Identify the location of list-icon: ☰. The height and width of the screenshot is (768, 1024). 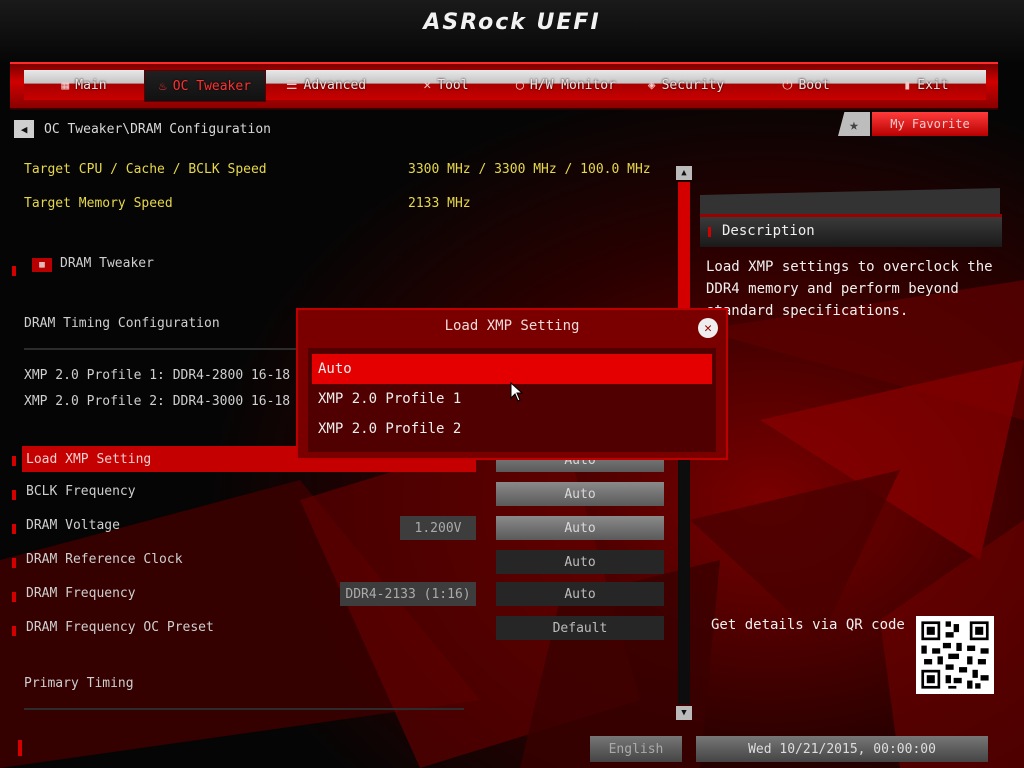
(291, 85).